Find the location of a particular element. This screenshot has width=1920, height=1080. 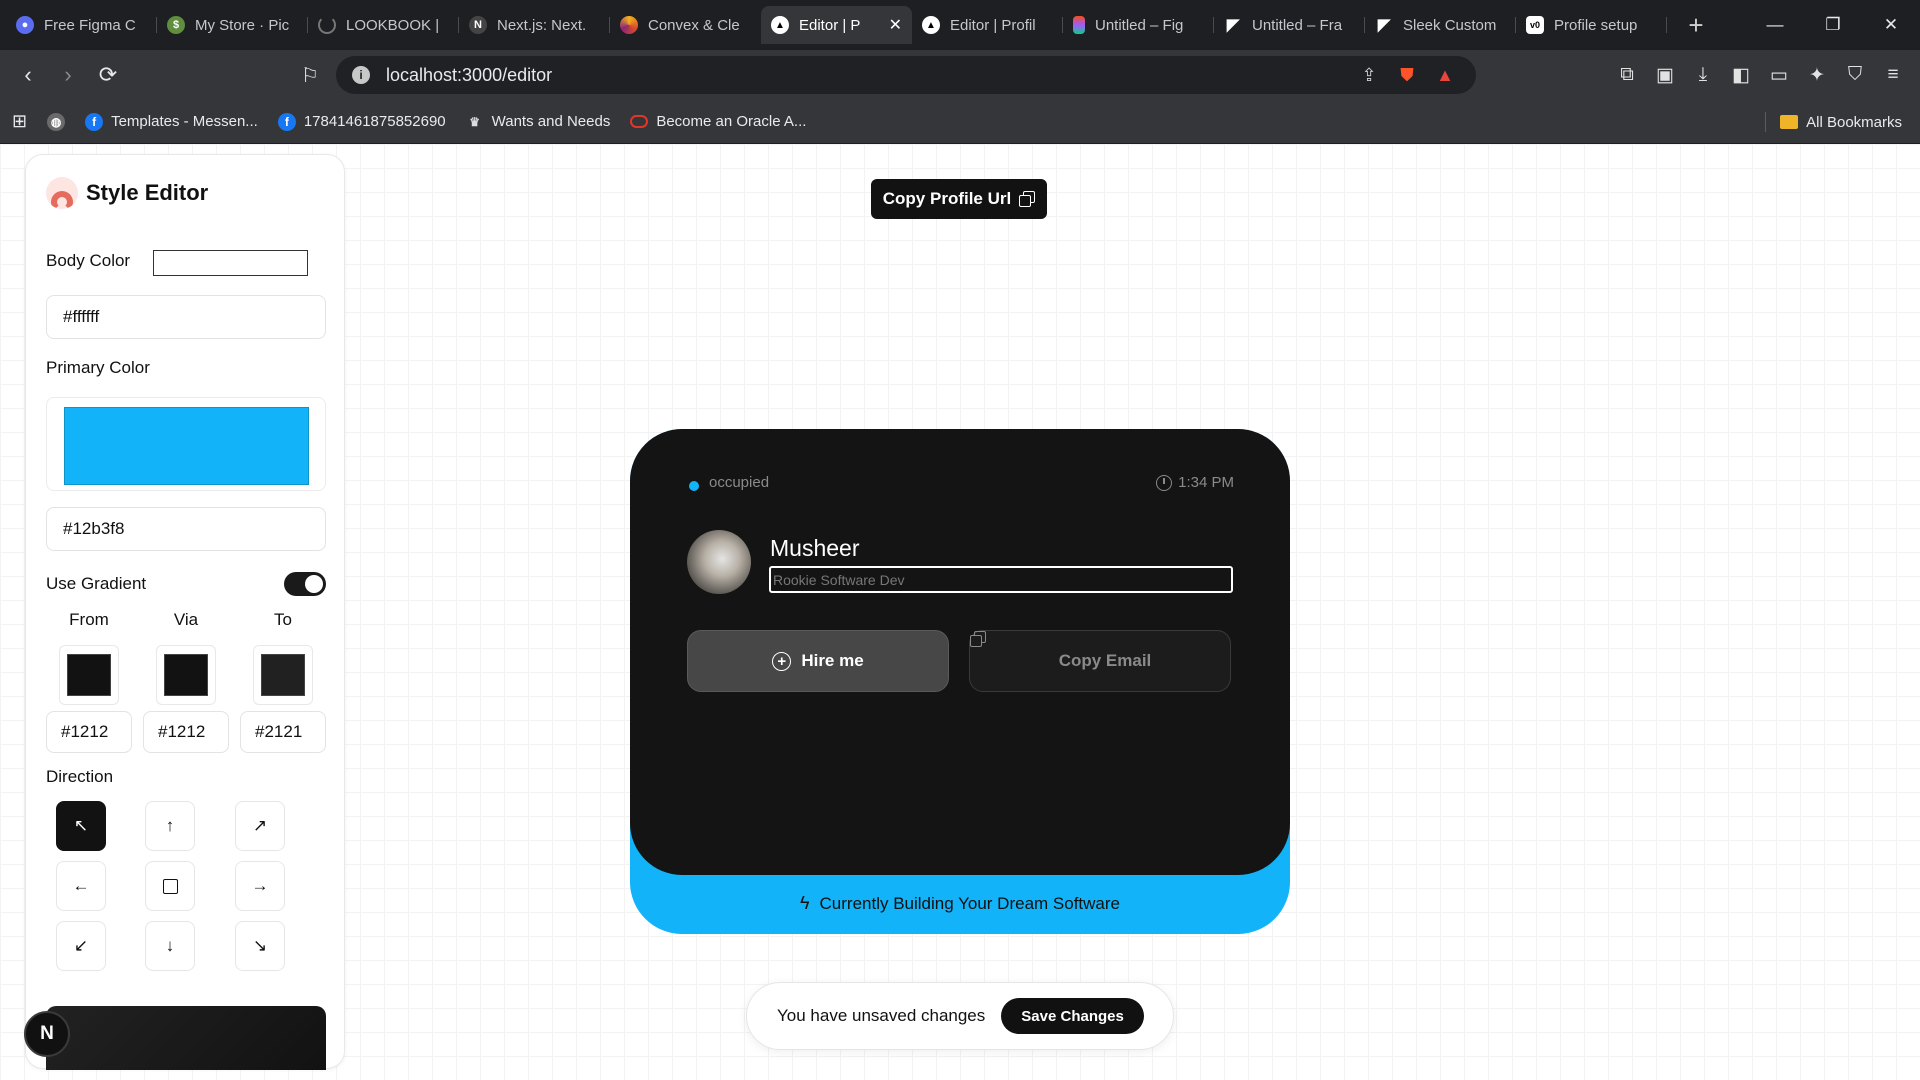

address-url: localhost:3000/editor is located at coordinates (866, 75).